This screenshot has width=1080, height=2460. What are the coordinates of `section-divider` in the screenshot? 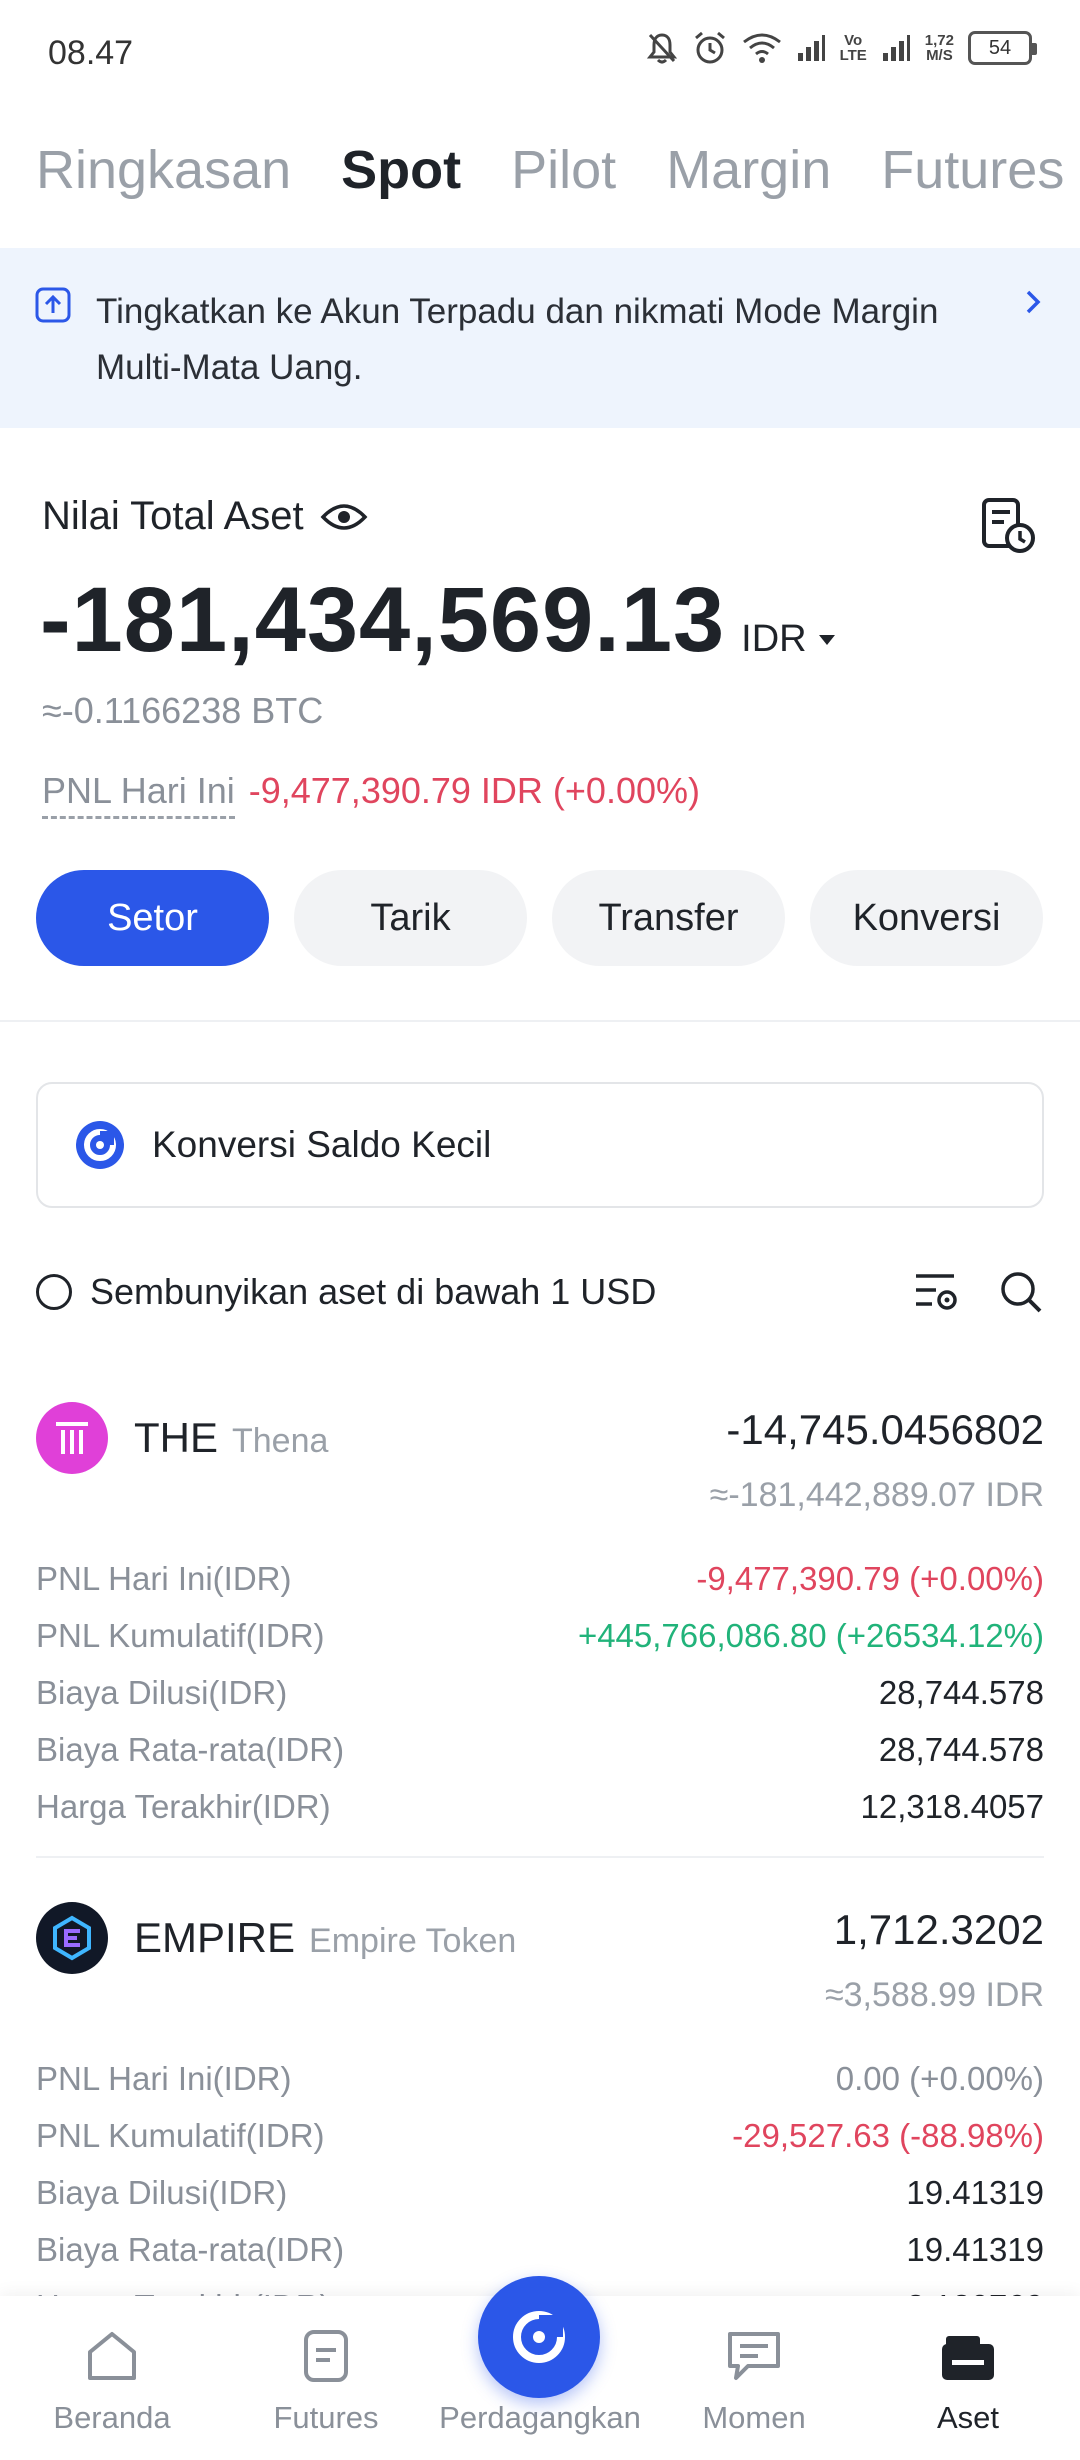 It's located at (540, 1021).